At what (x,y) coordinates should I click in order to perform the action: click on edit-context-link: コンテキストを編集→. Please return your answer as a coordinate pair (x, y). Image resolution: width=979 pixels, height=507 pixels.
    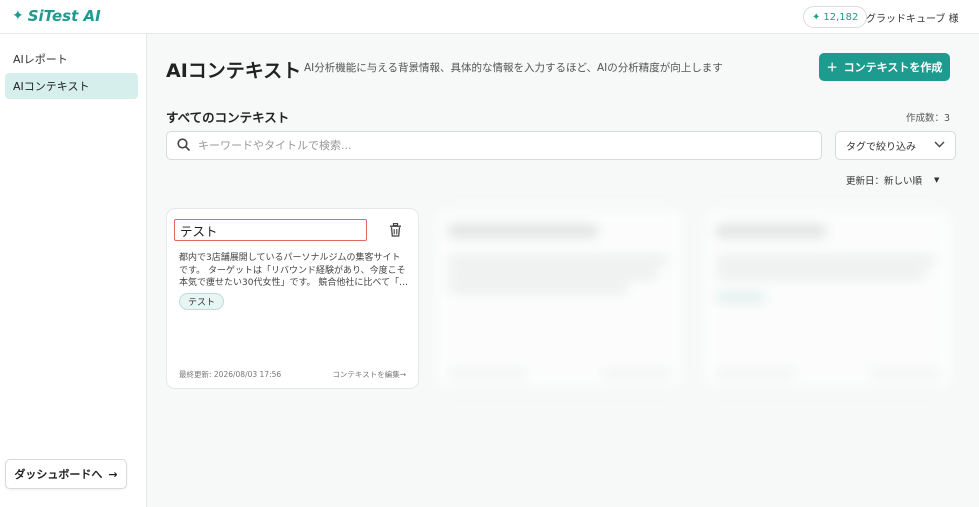
    Looking at the image, I should click on (369, 374).